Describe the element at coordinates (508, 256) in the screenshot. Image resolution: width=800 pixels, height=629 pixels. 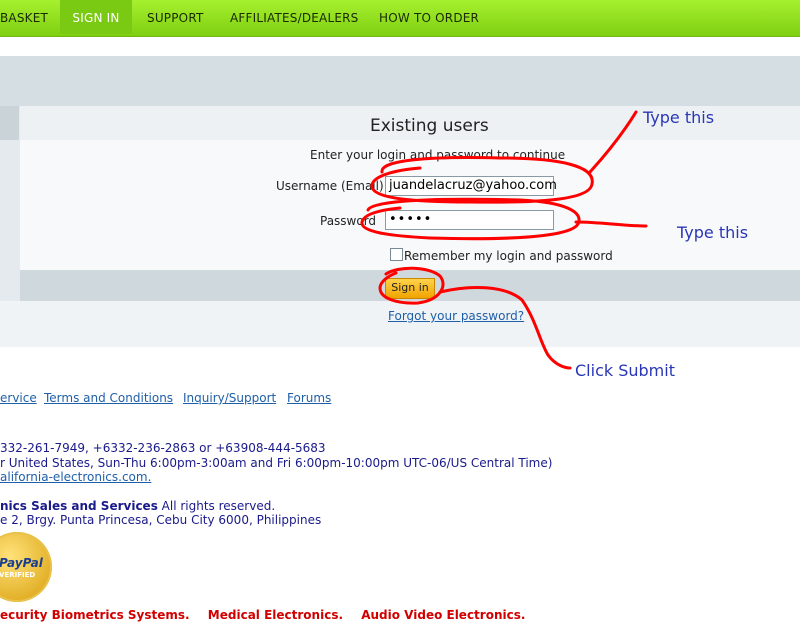
I see `remember-label: Remember my login and password` at that location.